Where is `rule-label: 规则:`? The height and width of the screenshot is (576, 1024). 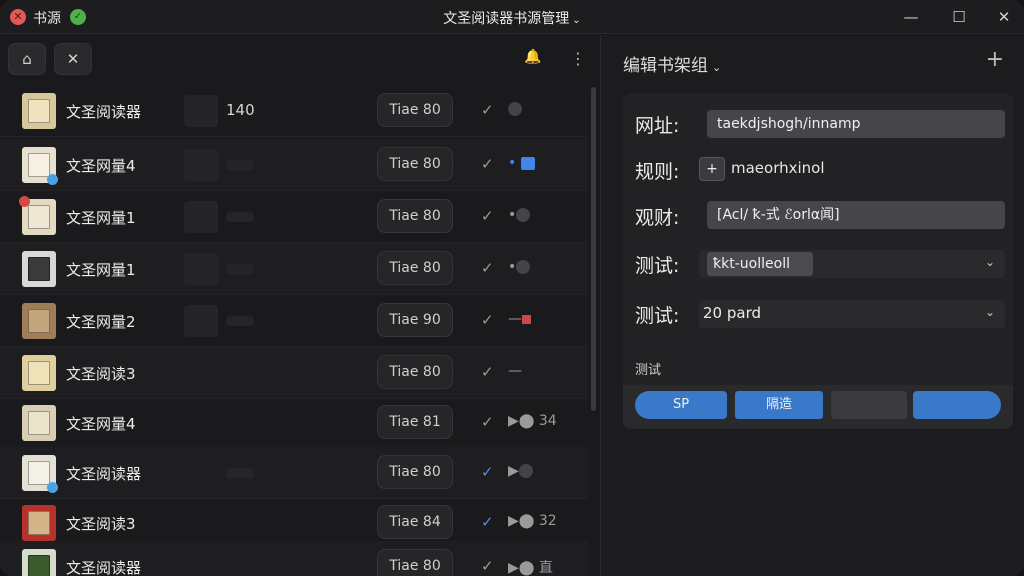 rule-label: 规则: is located at coordinates (657, 172).